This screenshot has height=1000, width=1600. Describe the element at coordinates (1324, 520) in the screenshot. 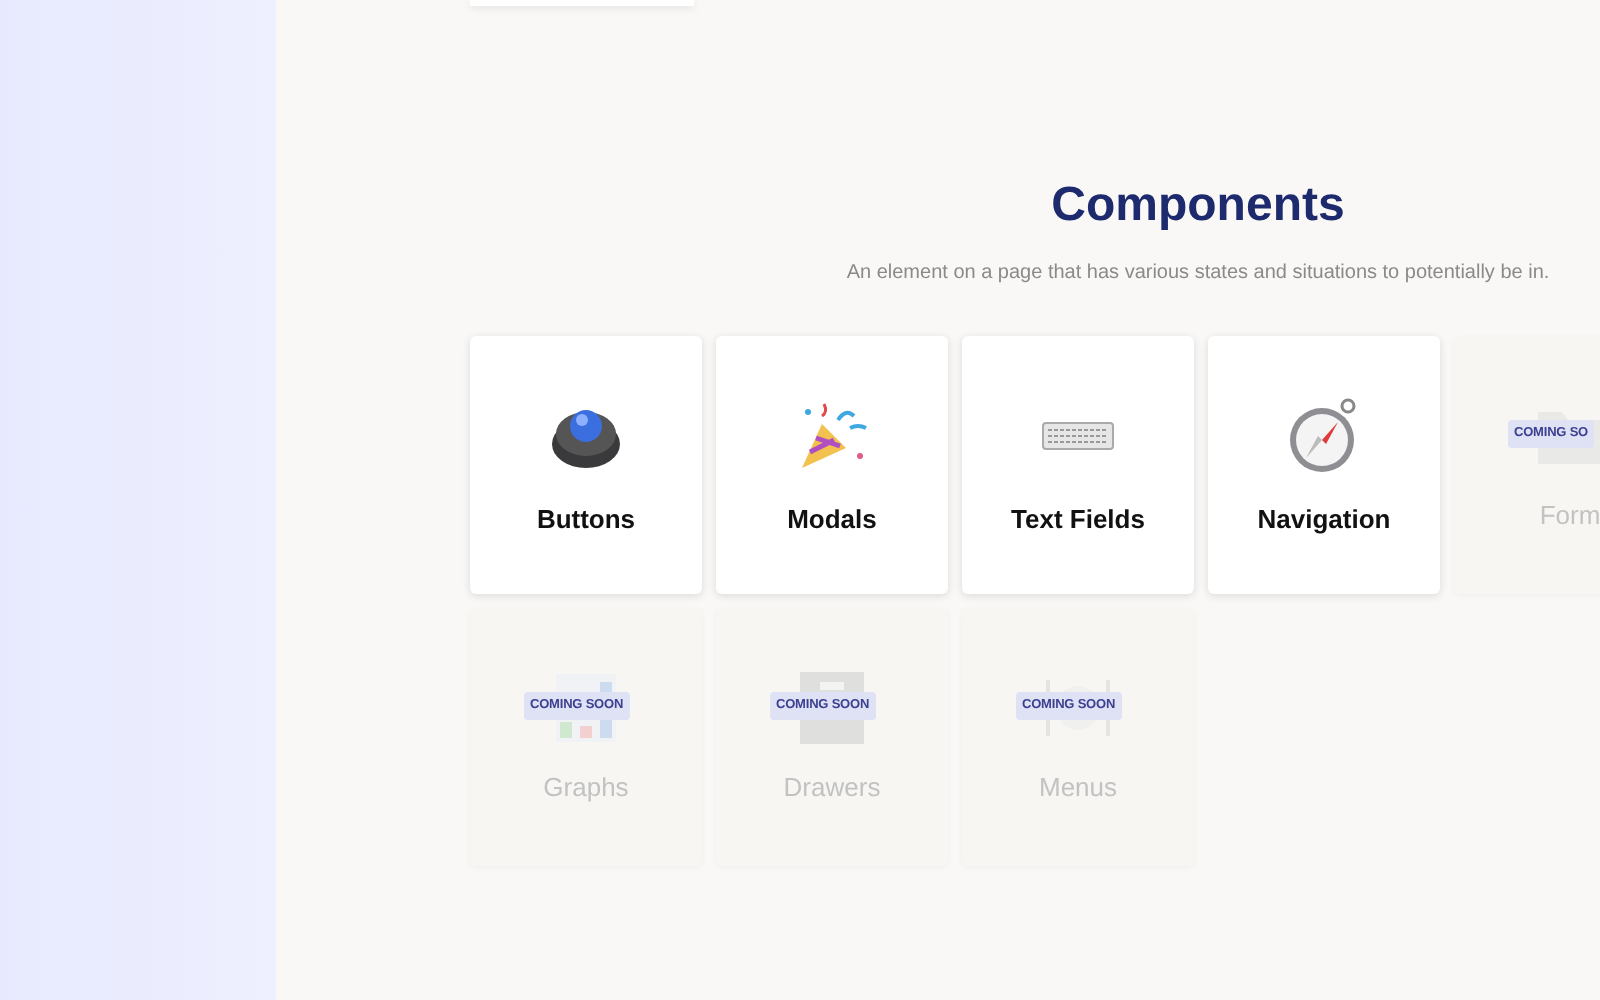

I see `card-label: Navigation` at that location.